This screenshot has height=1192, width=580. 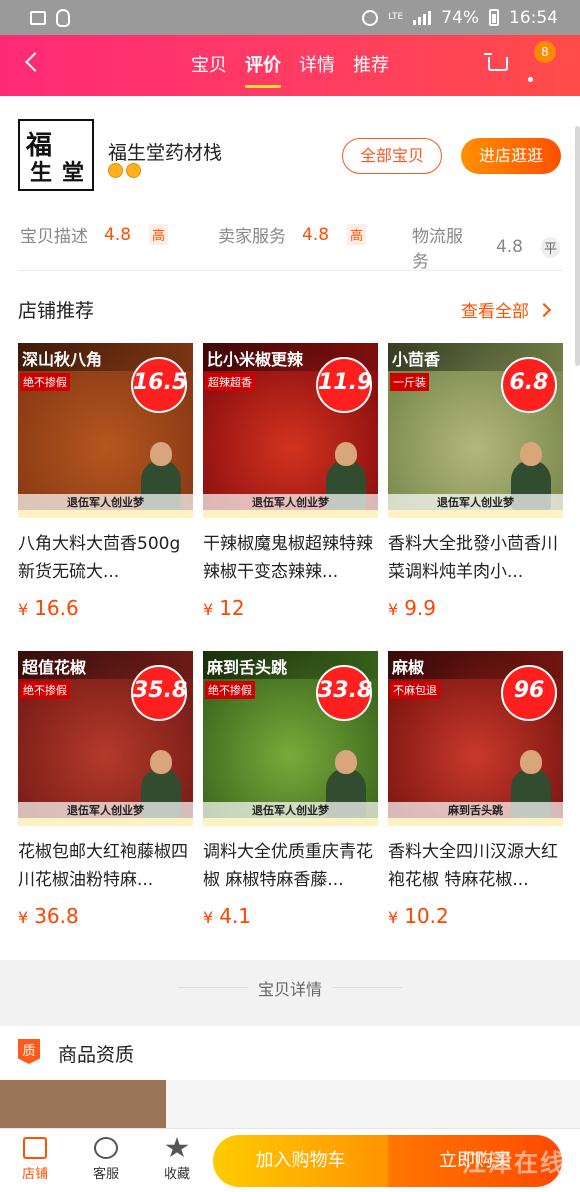 What do you see at coordinates (29, 1051) in the screenshot?
I see `qualification-icon: 质` at bounding box center [29, 1051].